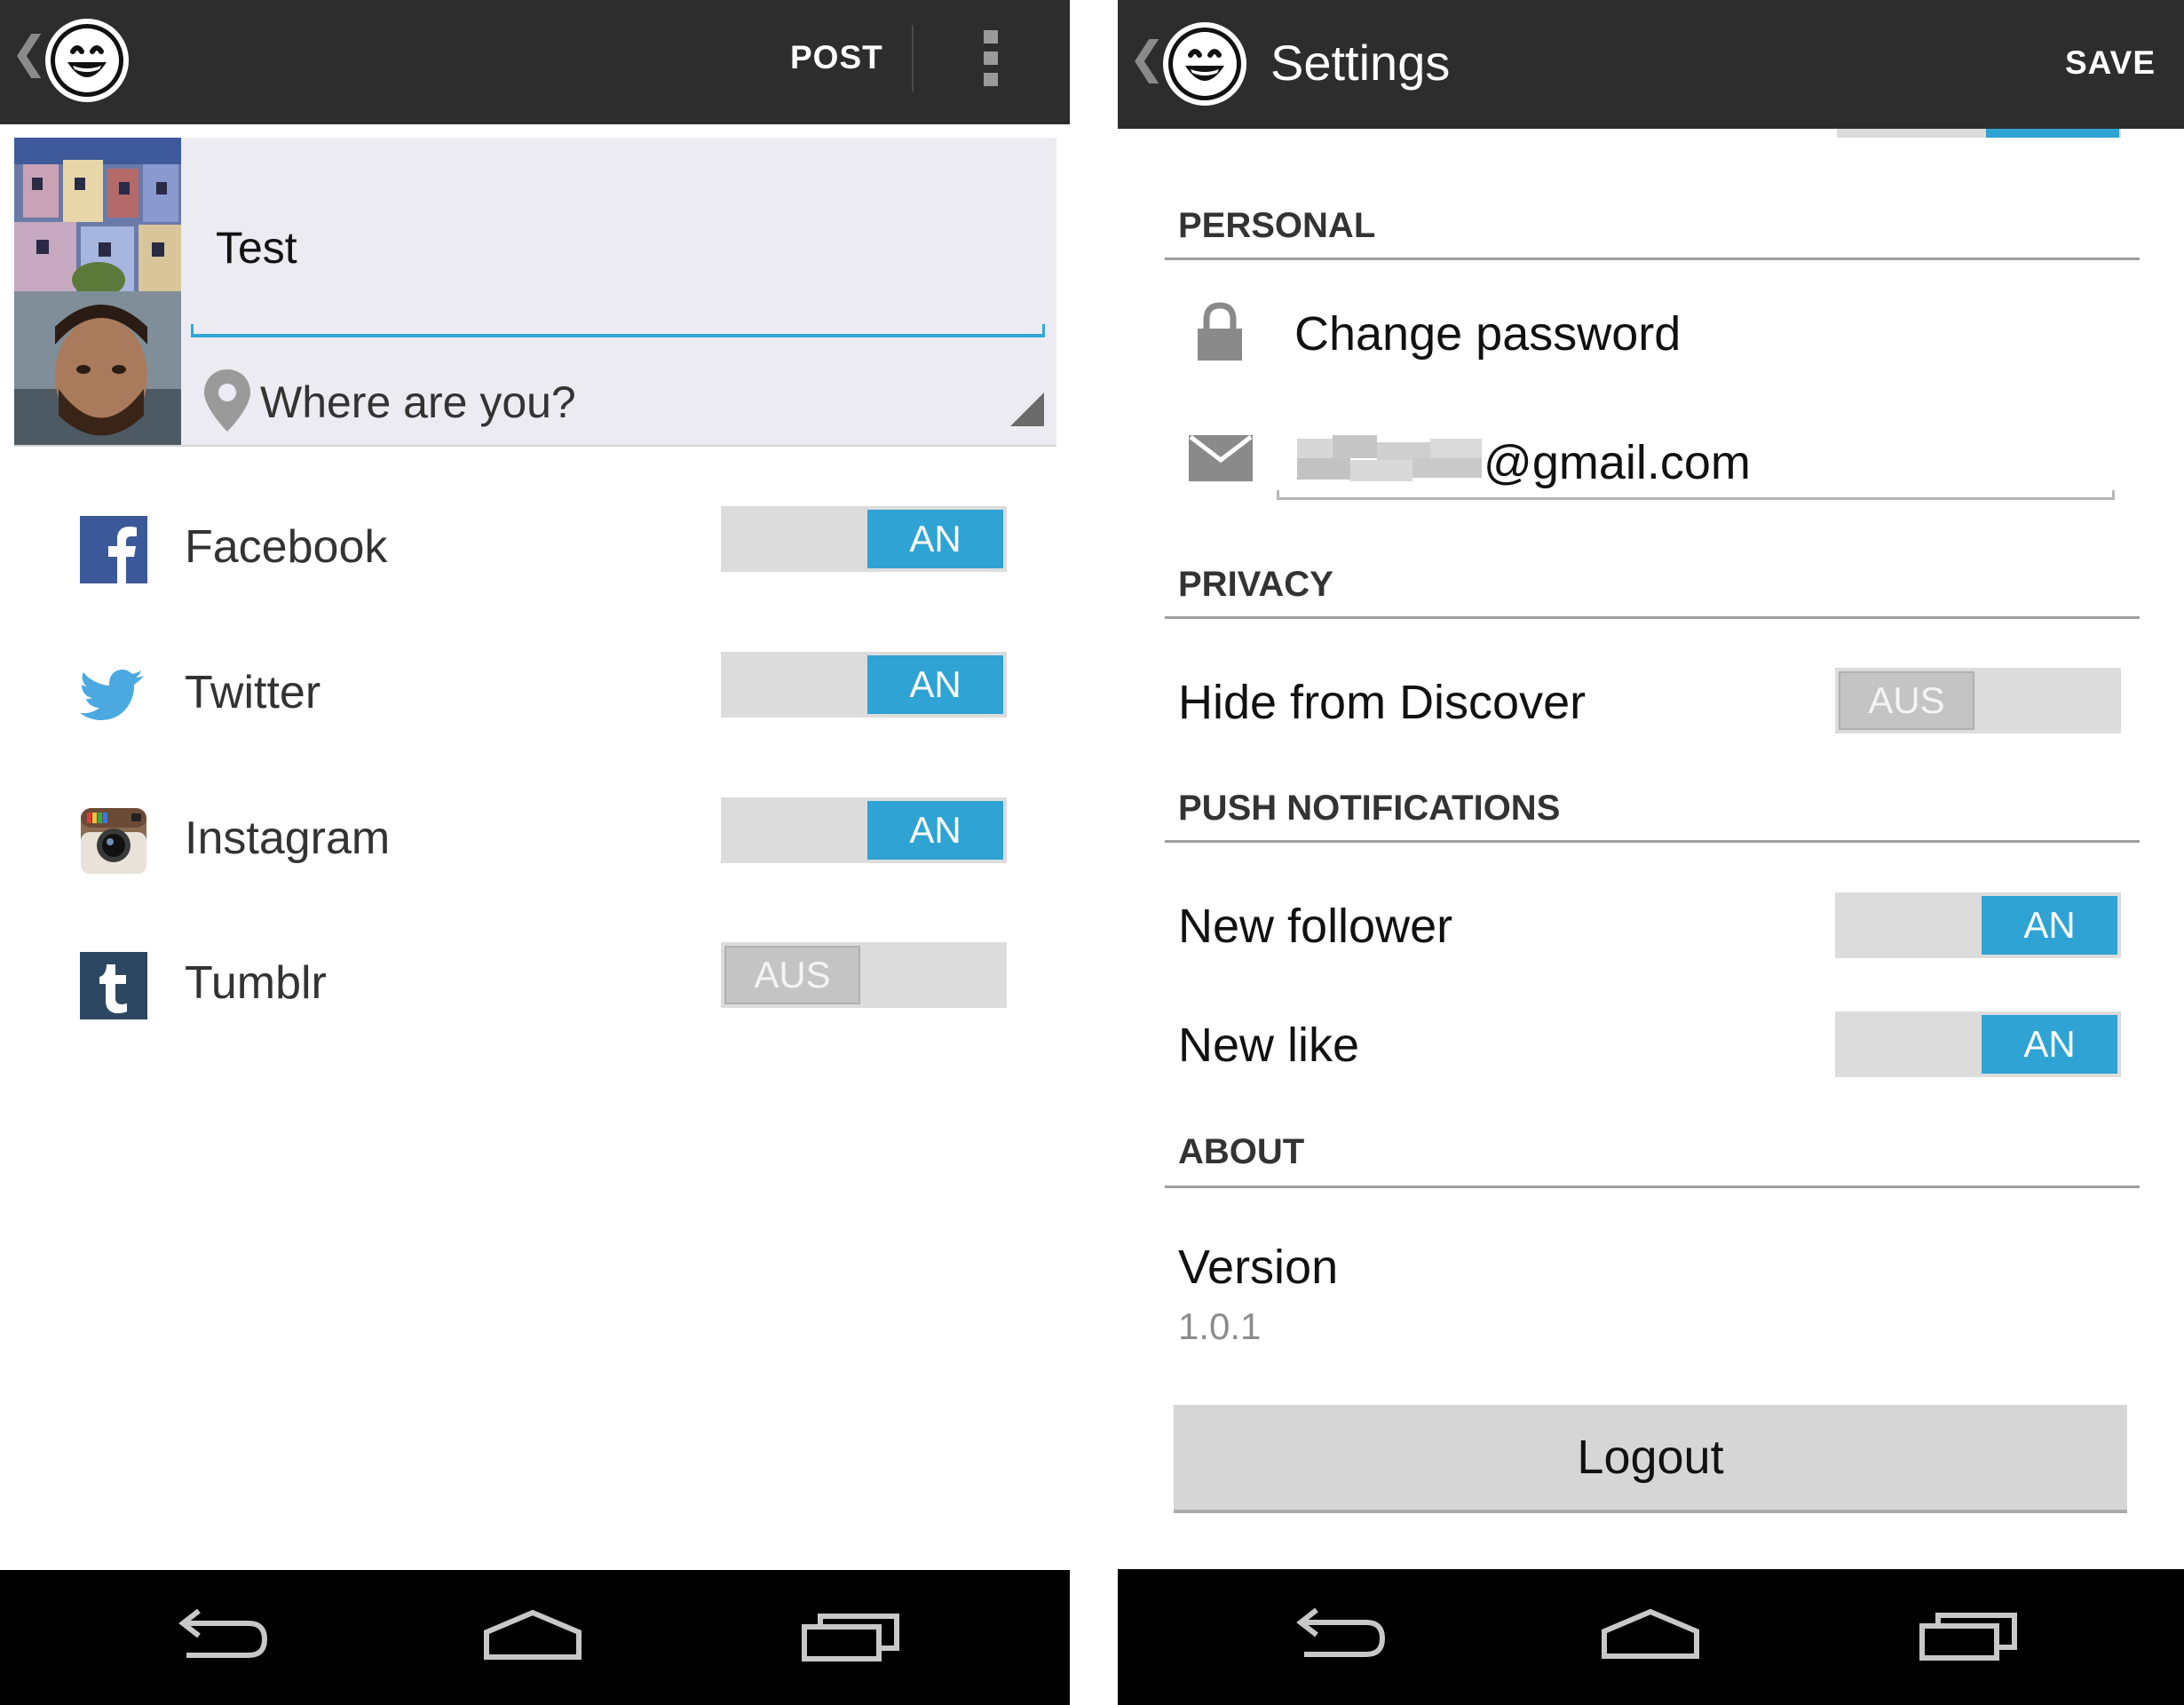 This screenshot has height=1705, width=2184. Describe the element at coordinates (1255, 585) in the screenshot. I see `section-header-privacy: PRIVACY` at that location.